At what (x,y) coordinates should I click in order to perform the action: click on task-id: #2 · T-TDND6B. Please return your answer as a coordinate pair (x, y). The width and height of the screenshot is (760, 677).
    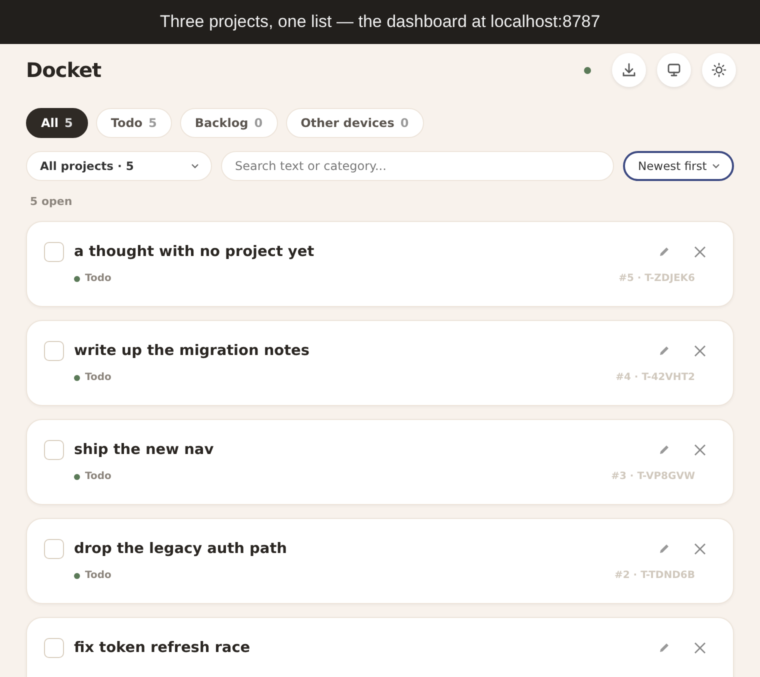
    Looking at the image, I should click on (654, 575).